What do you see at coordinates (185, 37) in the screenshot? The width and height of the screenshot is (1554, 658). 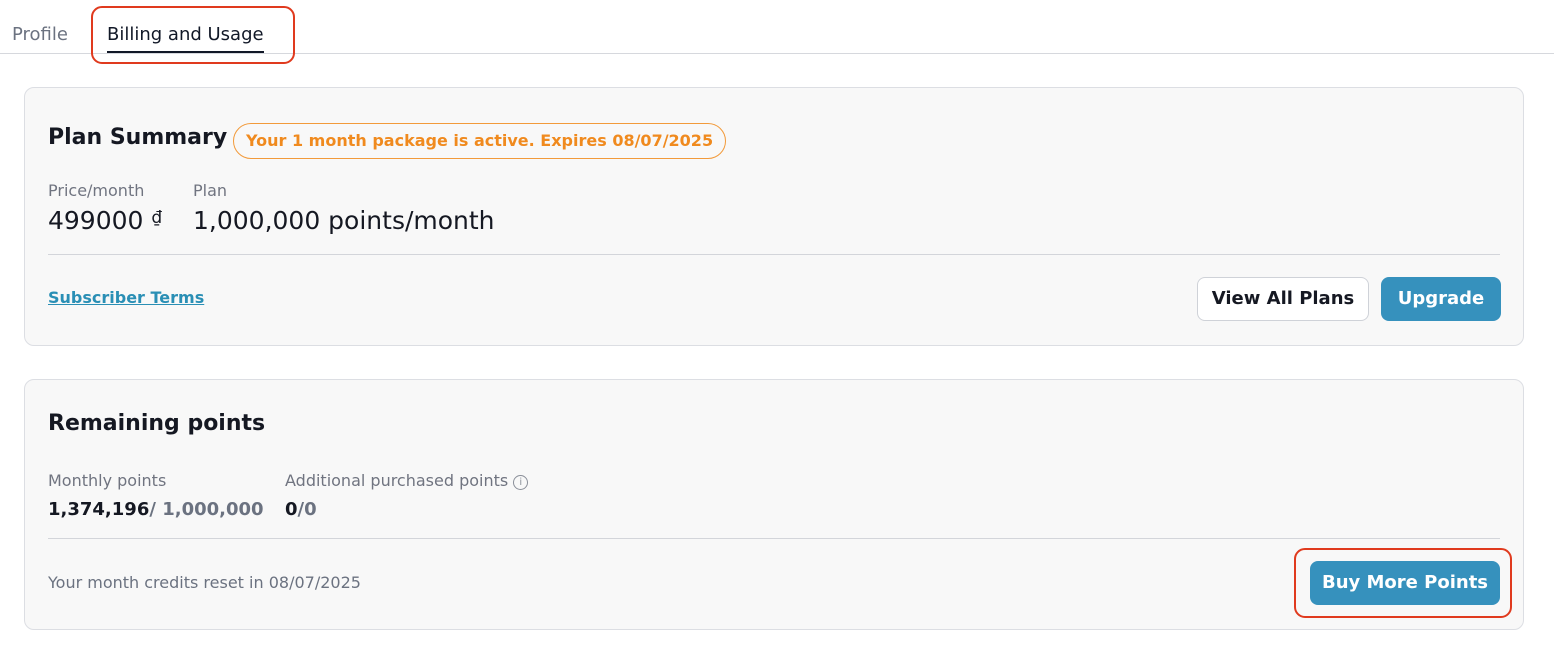 I see `tab-billing-and-usage: Billing and Usage` at bounding box center [185, 37].